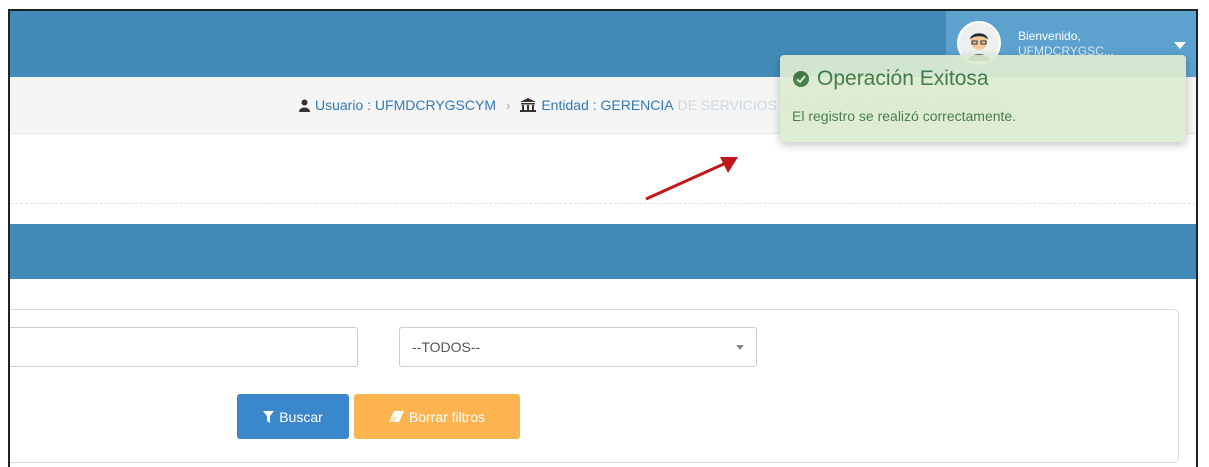 Image resolution: width=1209 pixels, height=467 pixels. What do you see at coordinates (691, 179) in the screenshot?
I see `annotation-arrow-icon` at bounding box center [691, 179].